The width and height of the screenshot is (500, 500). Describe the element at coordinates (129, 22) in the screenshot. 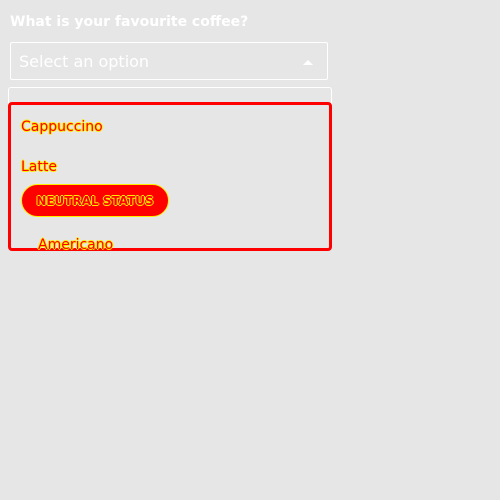

I see `question-label: What is your favourite coffee?` at that location.